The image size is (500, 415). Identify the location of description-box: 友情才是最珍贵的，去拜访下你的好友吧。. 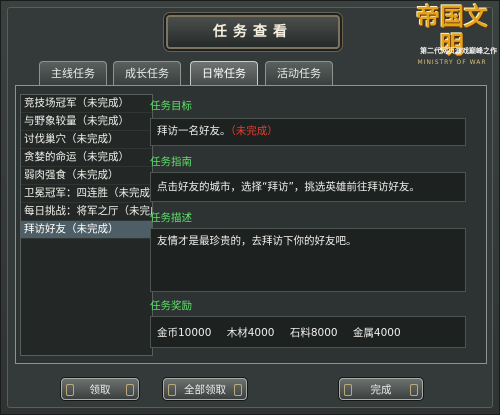
(308, 260).